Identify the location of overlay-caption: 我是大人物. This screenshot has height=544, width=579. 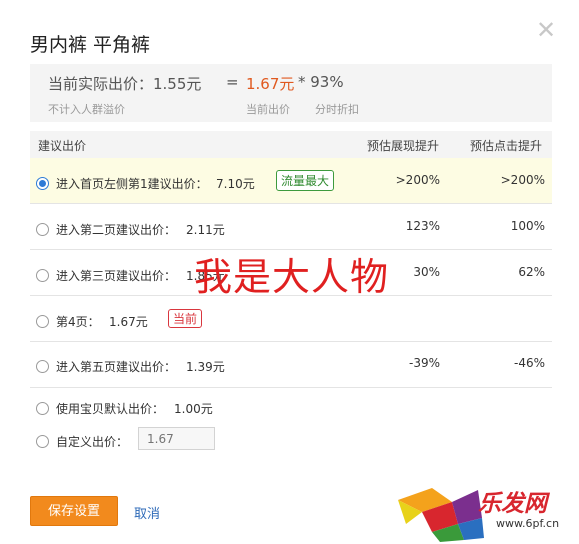
(292, 277).